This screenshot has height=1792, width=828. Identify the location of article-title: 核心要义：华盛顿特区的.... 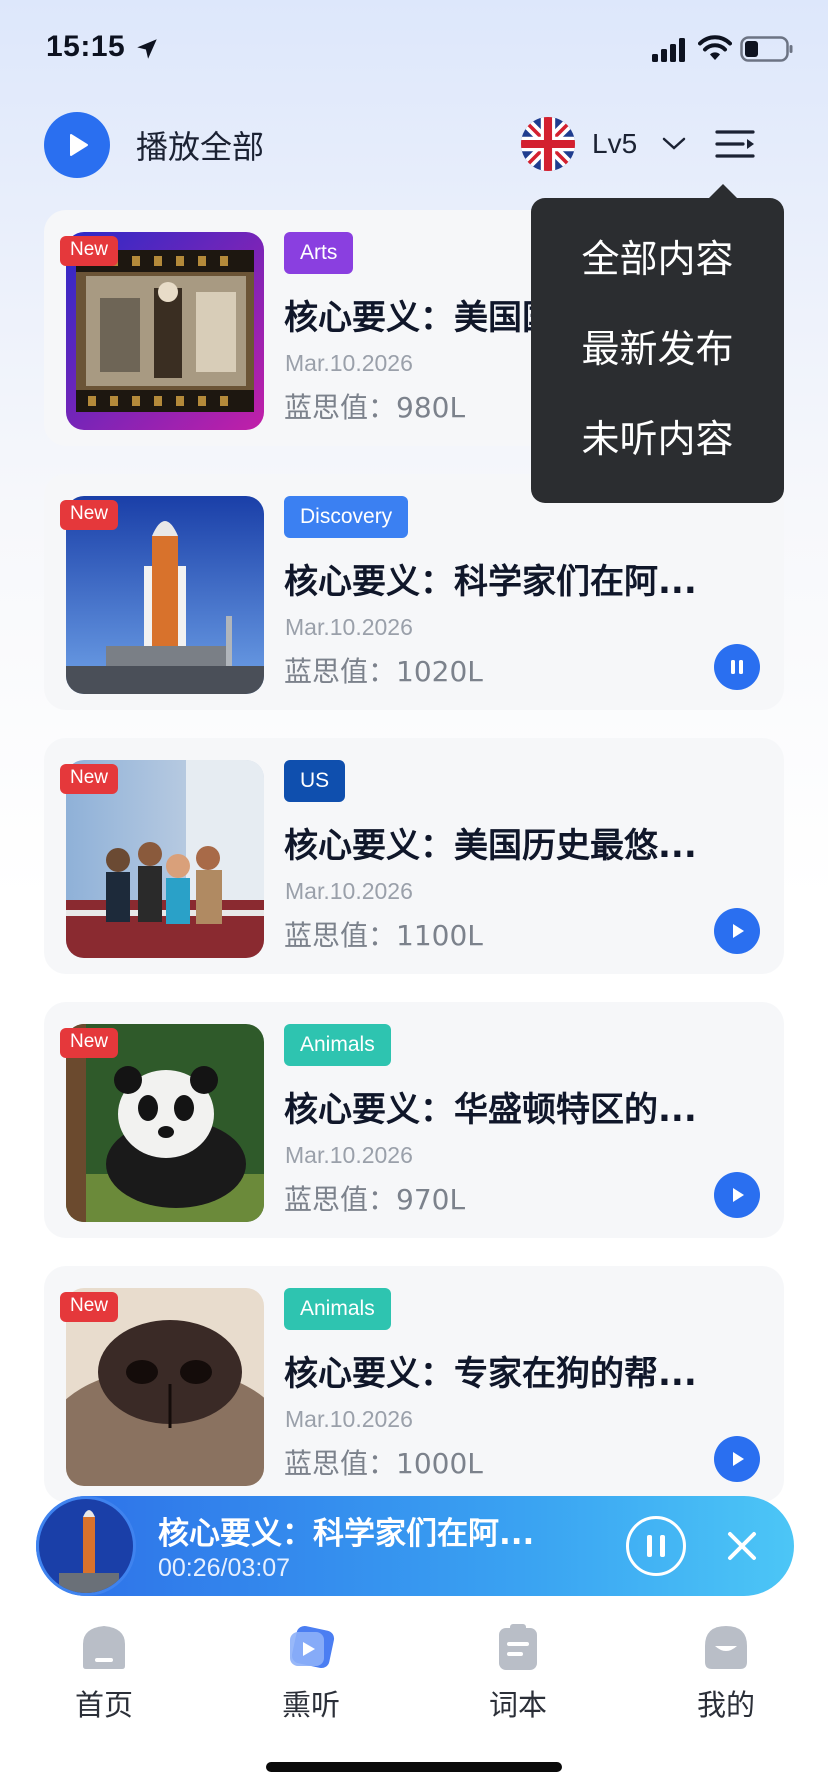
(490, 1110).